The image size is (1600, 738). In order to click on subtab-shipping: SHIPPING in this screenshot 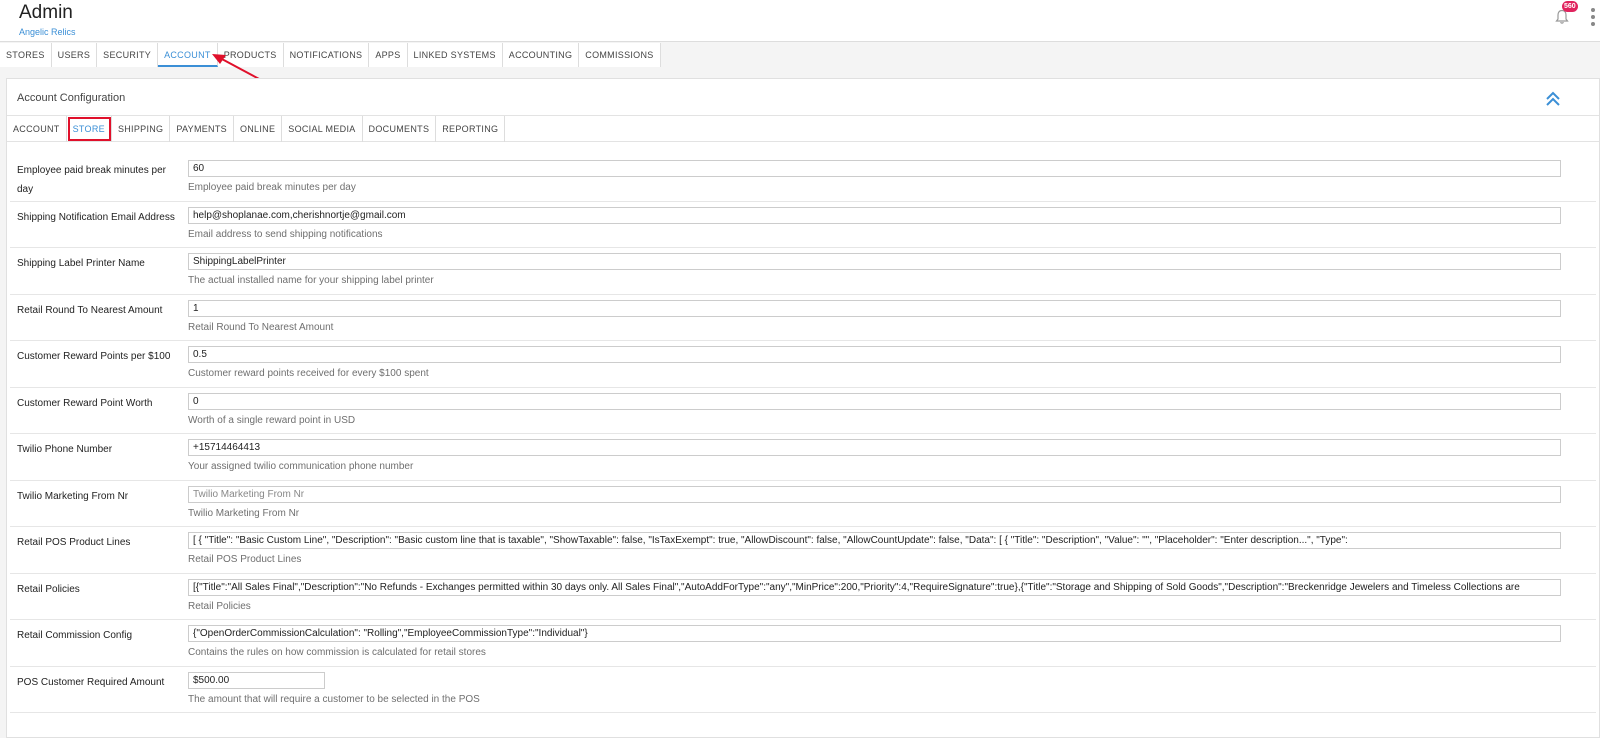, I will do `click(141, 129)`.